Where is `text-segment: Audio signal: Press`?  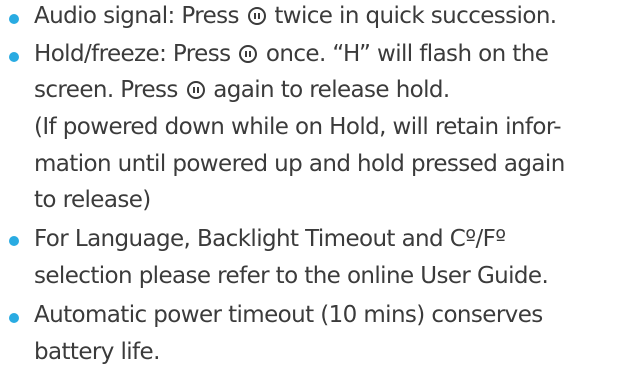
text-segment: Audio signal: Press is located at coordinates (140, 16).